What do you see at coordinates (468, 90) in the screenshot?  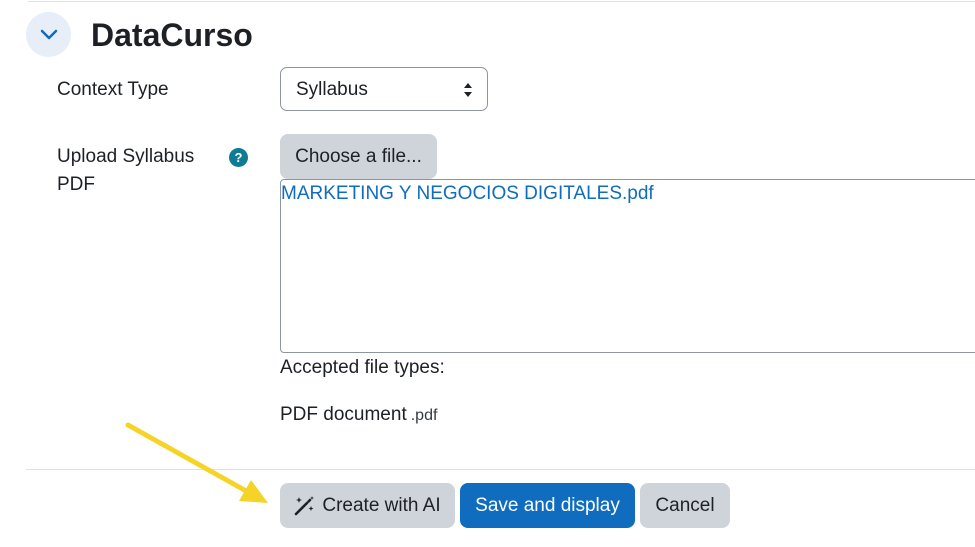 I see `select-arrows-icon` at bounding box center [468, 90].